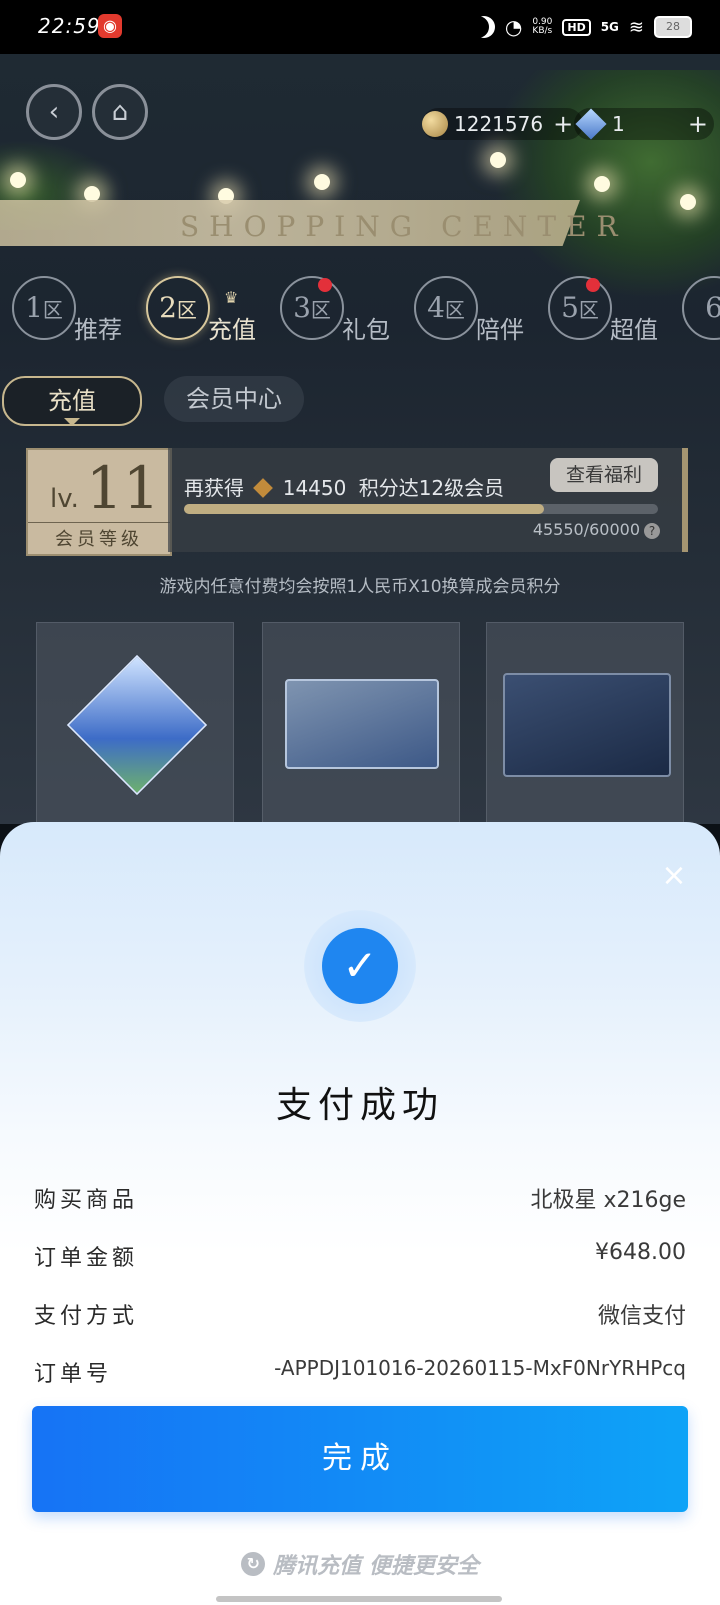 This screenshot has width=720, height=1605. I want to click on secure-footer: ↻ 腾讯充值 便捷更安全, so click(360, 1564).